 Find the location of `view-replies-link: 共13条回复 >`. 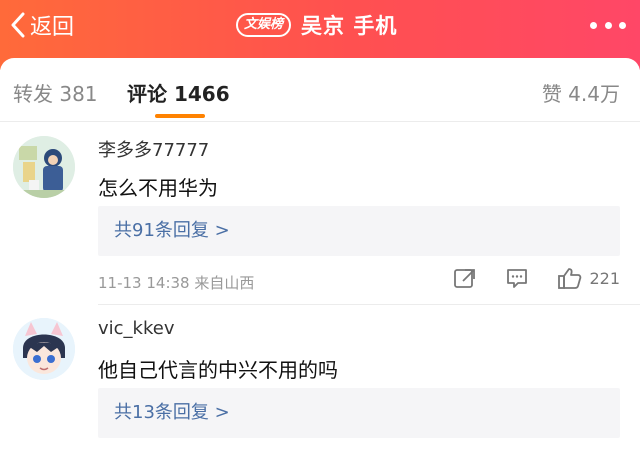

view-replies-link: 共13条回复 > is located at coordinates (359, 413).